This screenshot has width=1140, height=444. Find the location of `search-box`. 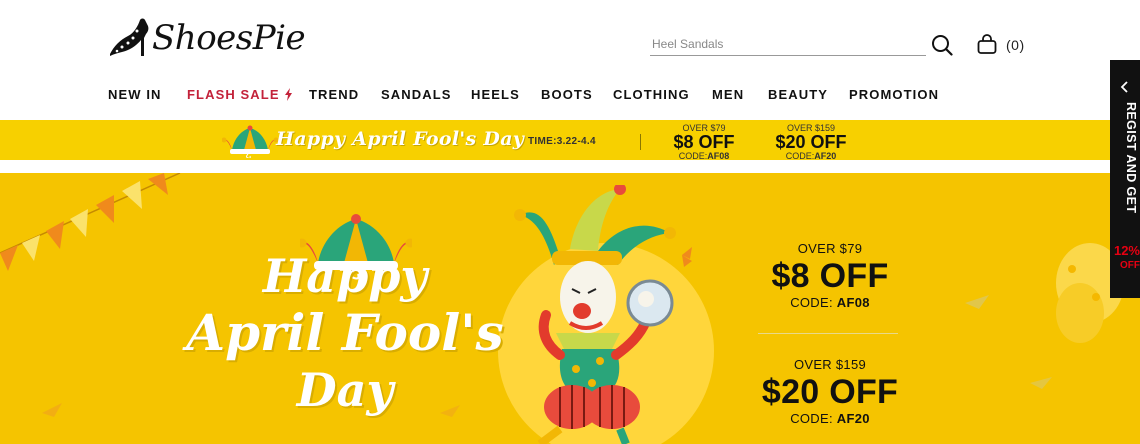

search-box is located at coordinates (788, 45).